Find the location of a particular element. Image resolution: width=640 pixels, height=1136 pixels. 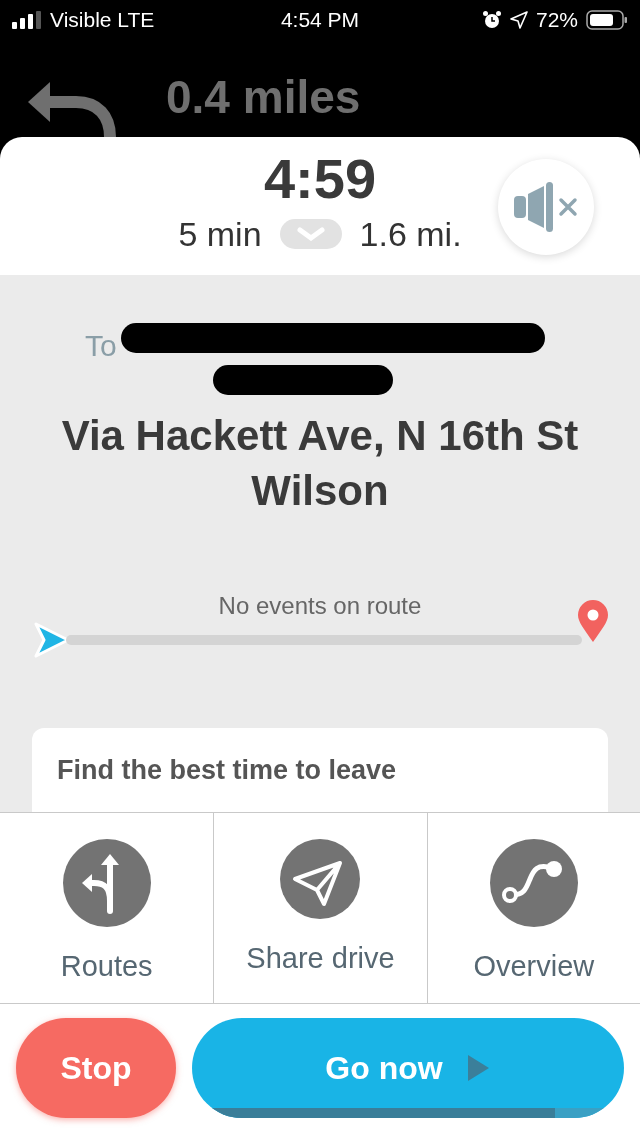

sound-button is located at coordinates (546, 207).